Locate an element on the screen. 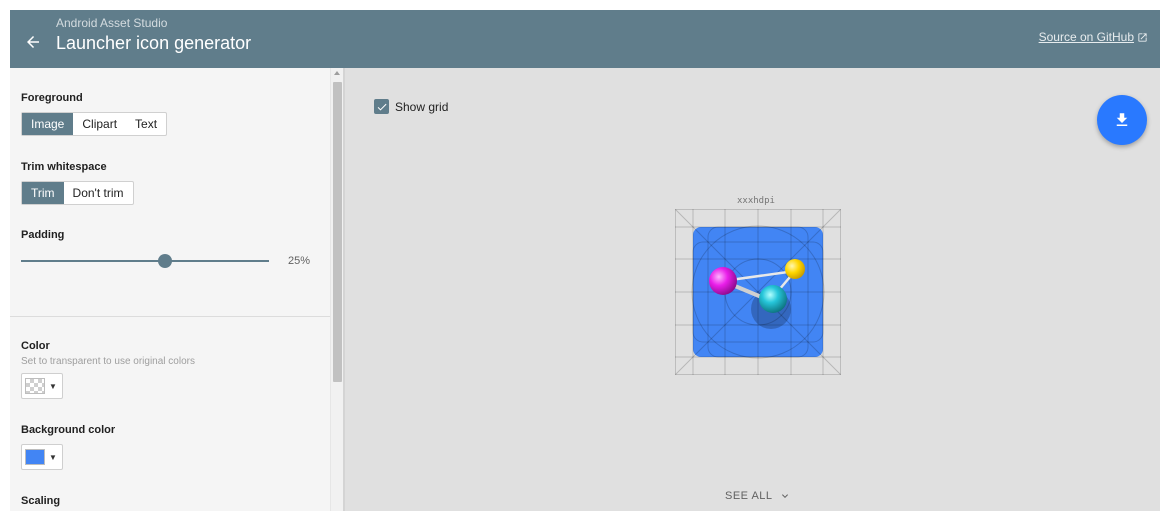  trim-option-dont-trim: Don't trim is located at coordinates (98, 193).